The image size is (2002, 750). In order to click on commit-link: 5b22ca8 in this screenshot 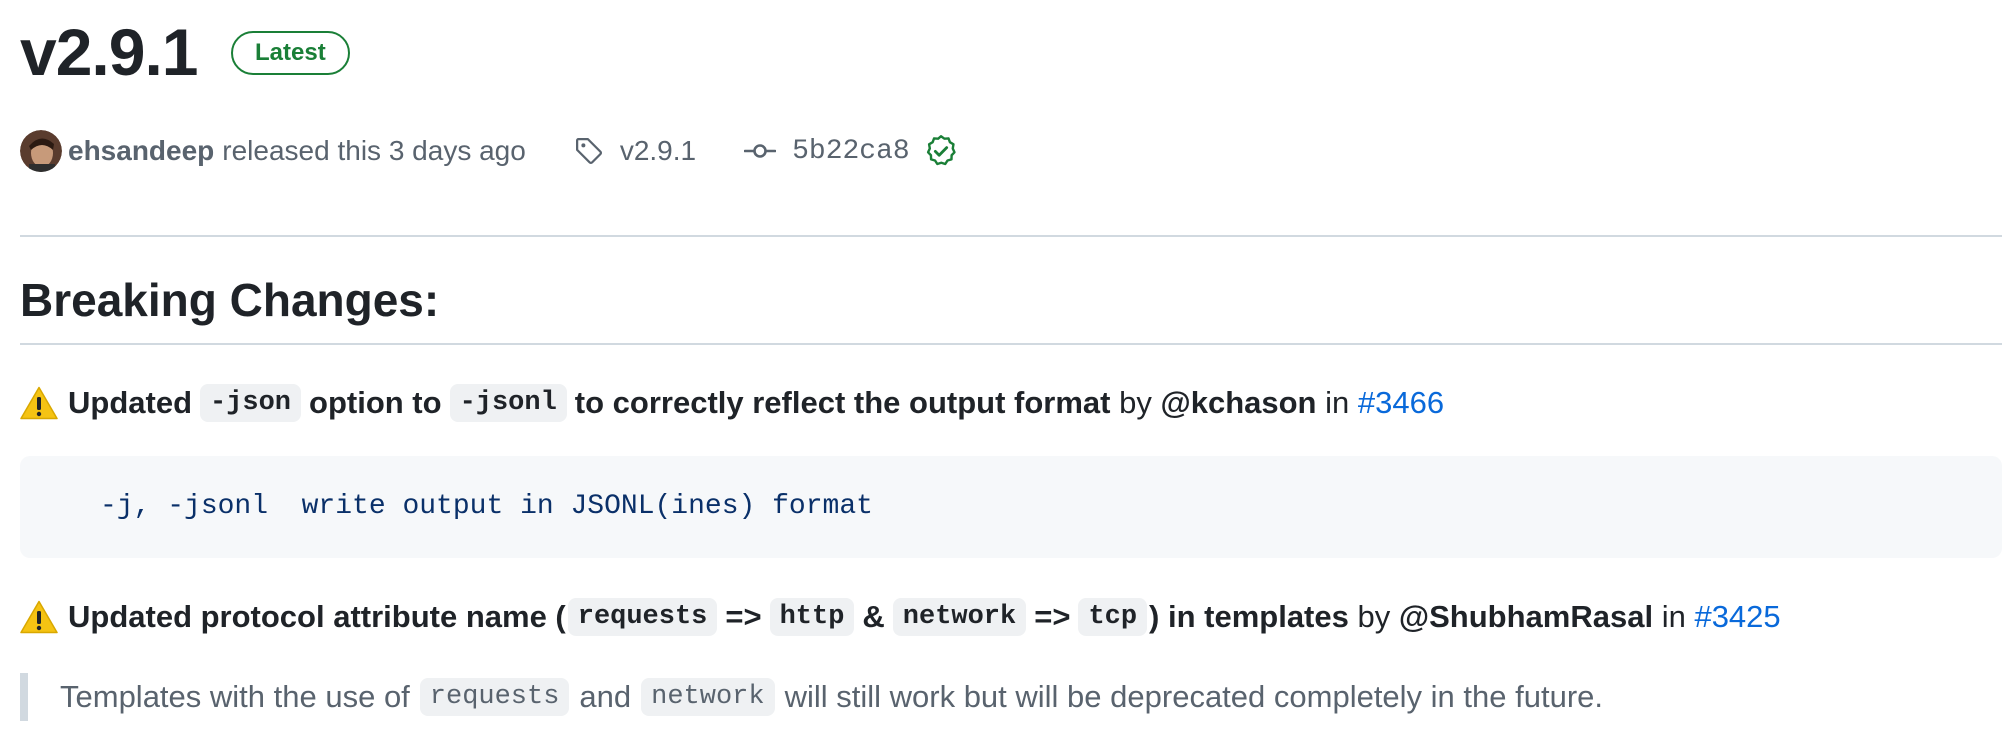, I will do `click(851, 151)`.